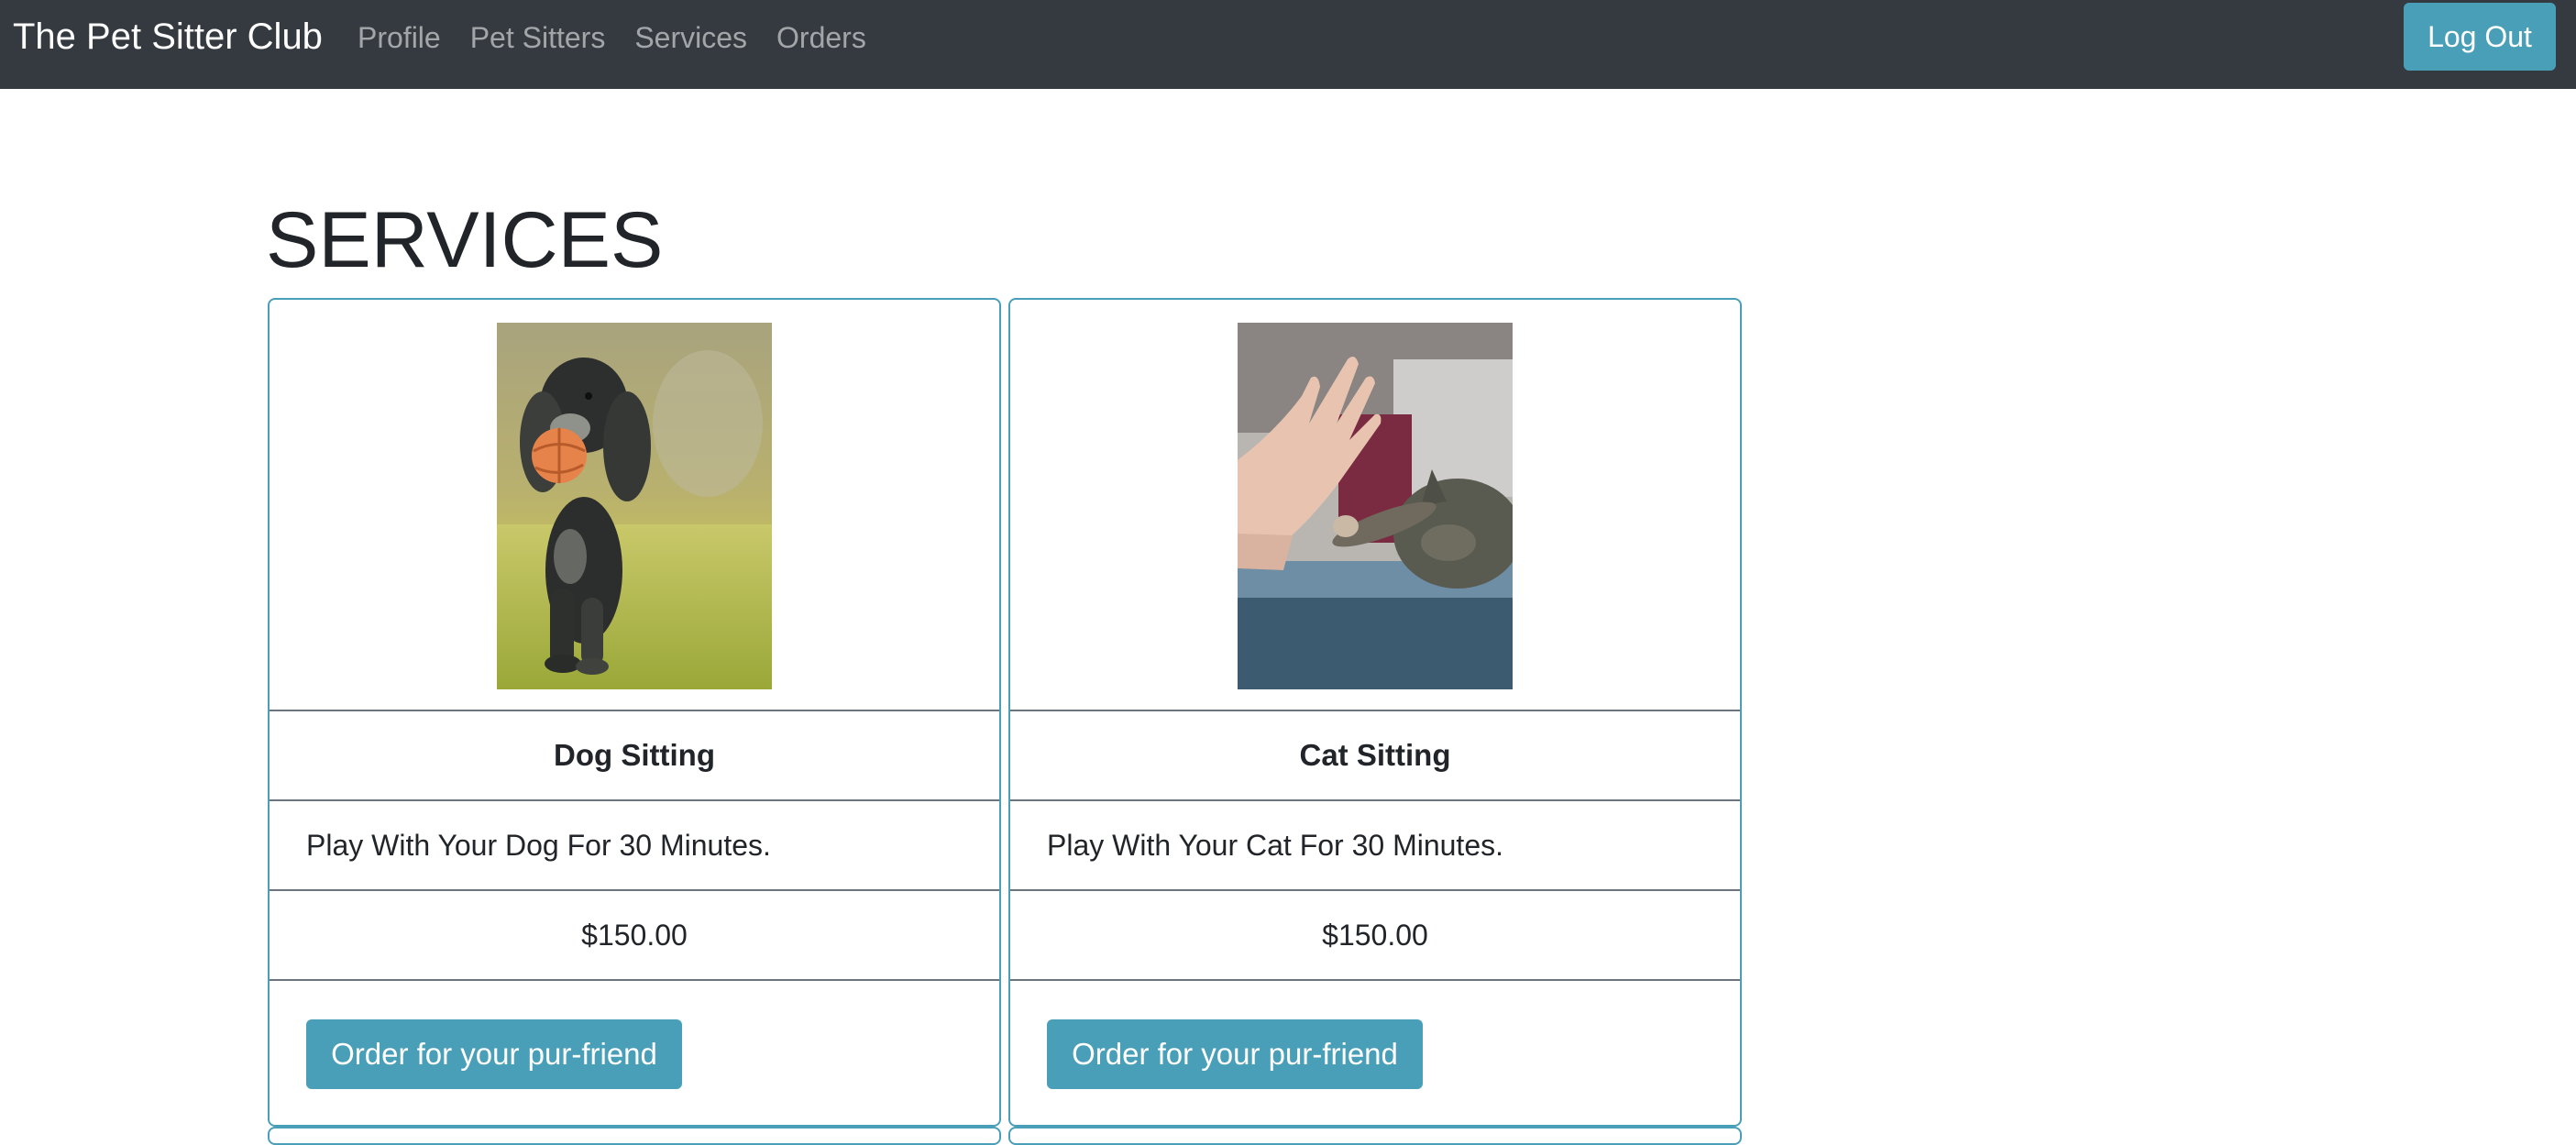 The image size is (2576, 1145). What do you see at coordinates (465, 240) in the screenshot?
I see `page-title: SERVICES` at bounding box center [465, 240].